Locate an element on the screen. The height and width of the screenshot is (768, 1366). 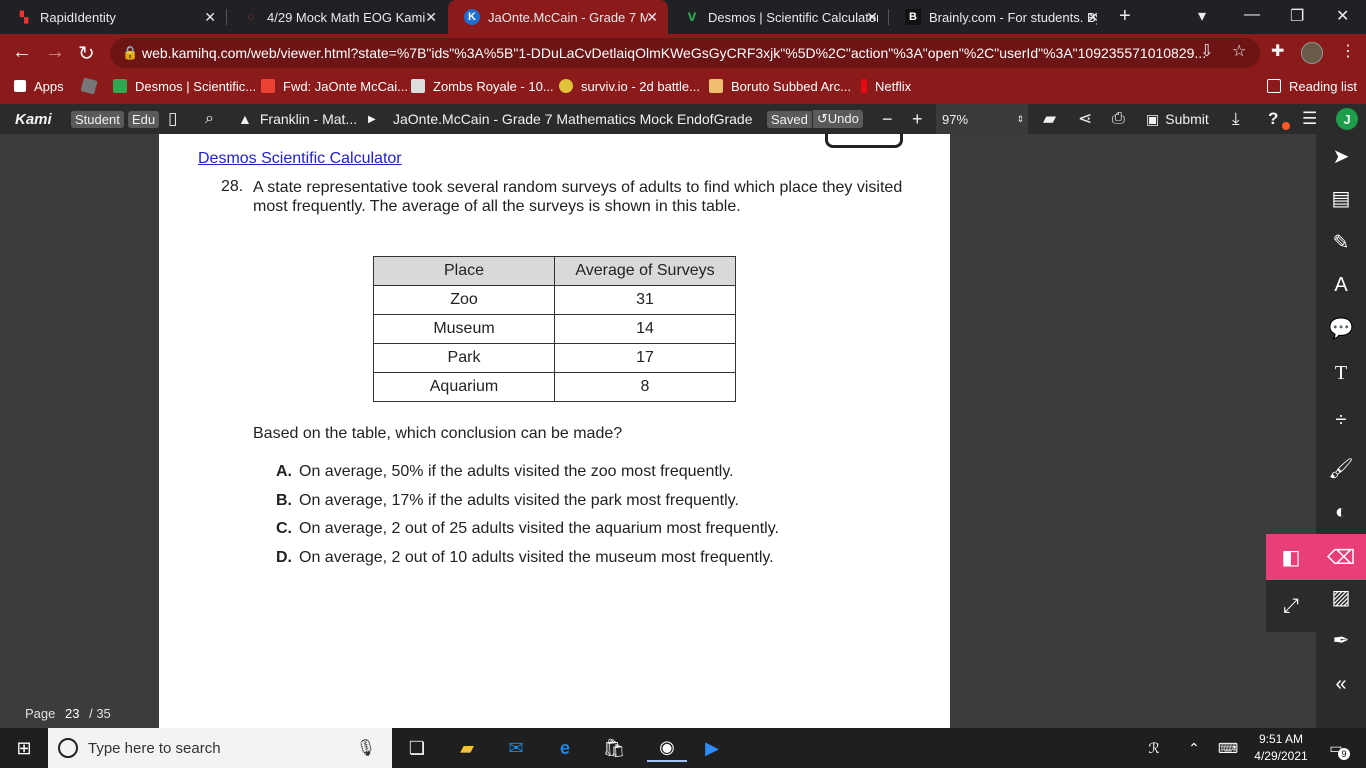
signature-icon: ✒ is located at coordinates (1341, 640).